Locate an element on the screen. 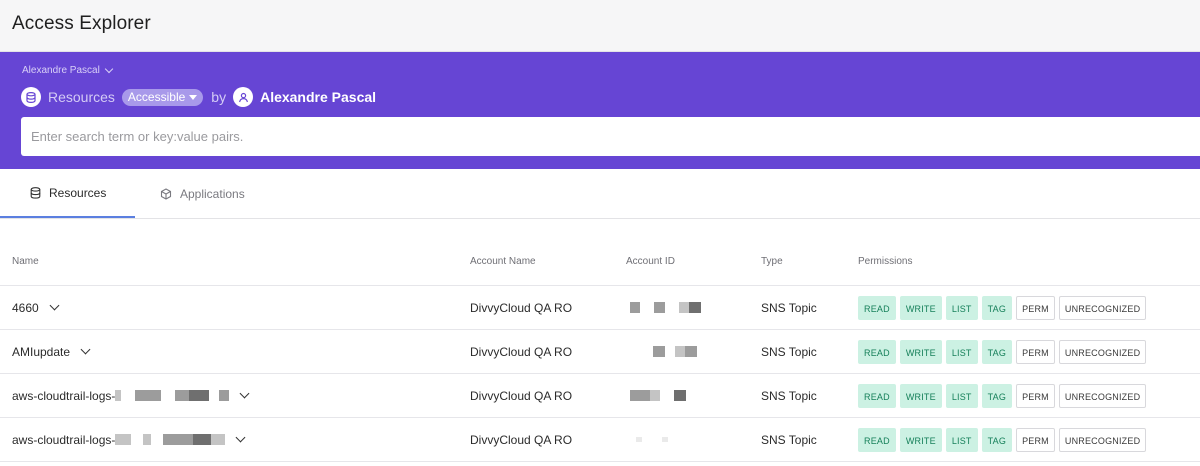  query-subject: Resources is located at coordinates (81, 97).